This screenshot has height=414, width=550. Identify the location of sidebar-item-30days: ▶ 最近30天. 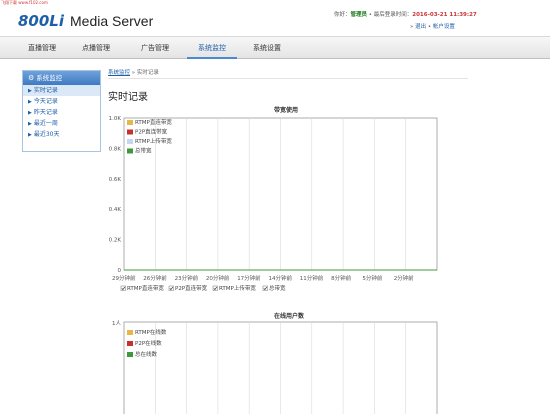
(61, 134).